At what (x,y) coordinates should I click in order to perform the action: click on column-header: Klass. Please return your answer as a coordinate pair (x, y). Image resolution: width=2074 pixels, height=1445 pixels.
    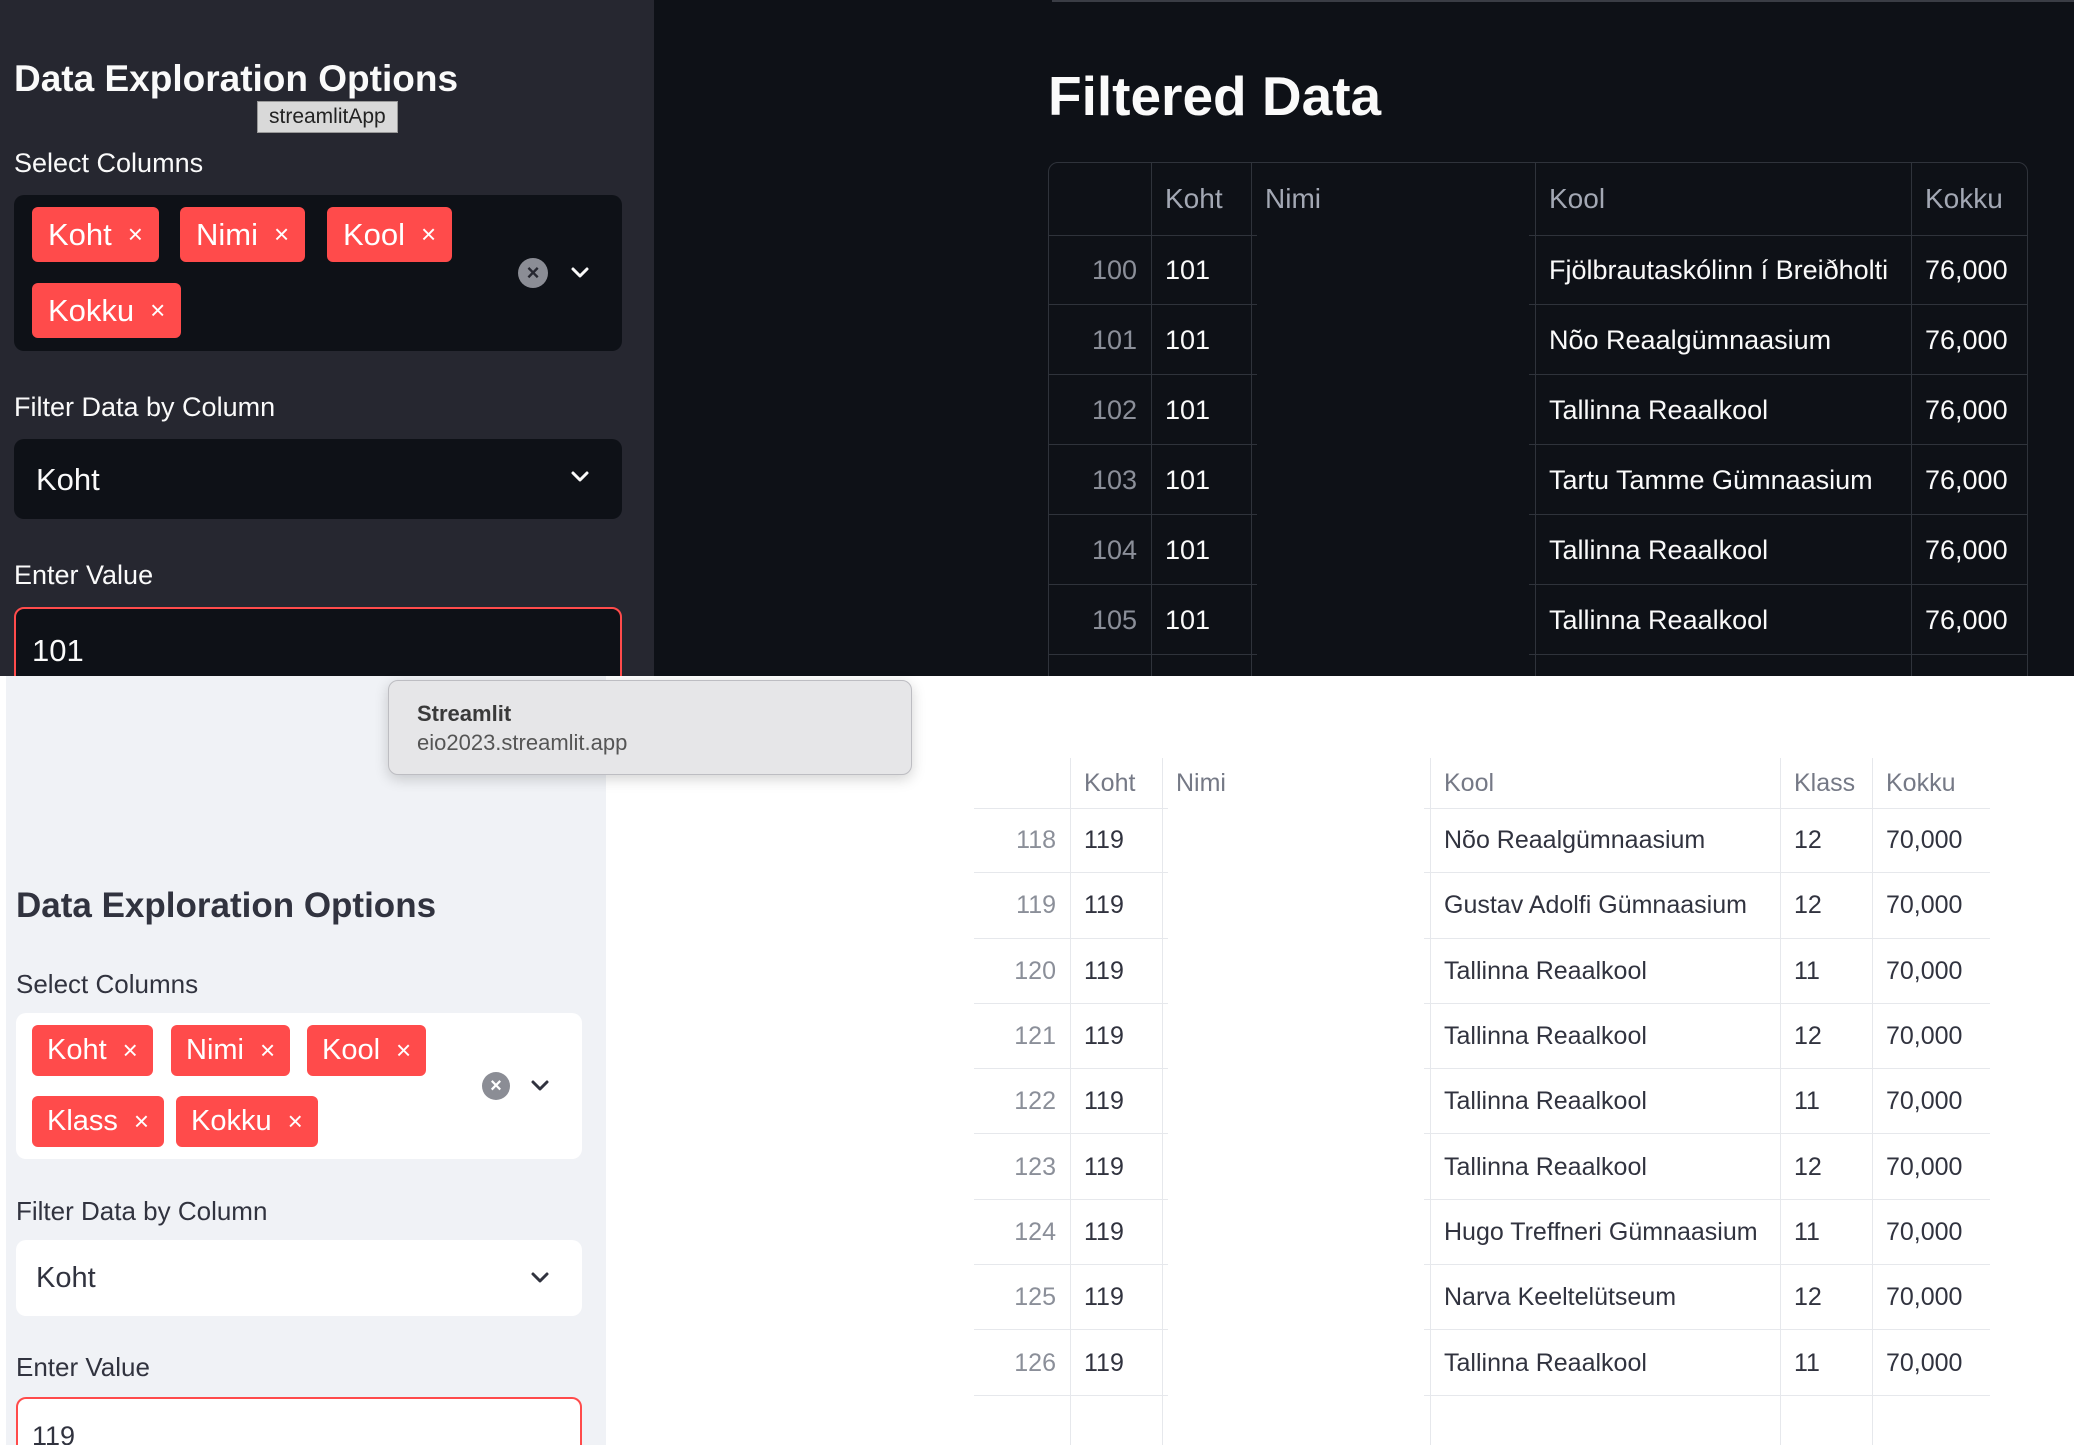
    Looking at the image, I should click on (1826, 783).